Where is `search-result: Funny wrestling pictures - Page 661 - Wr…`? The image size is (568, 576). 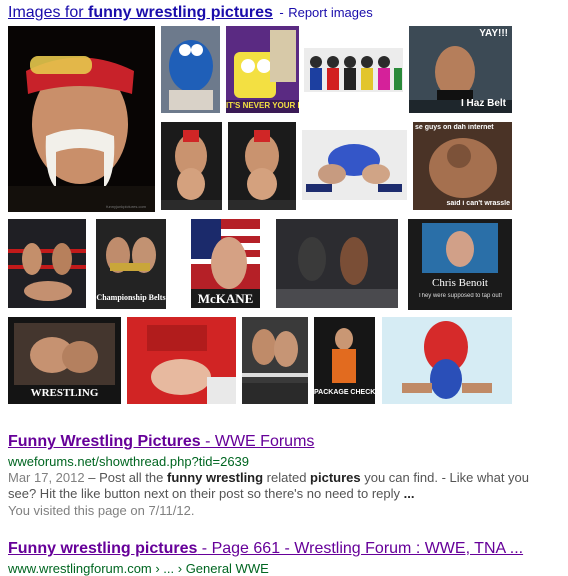 search-result: Funny wrestling pictures - Page 661 - Wr… is located at coordinates (278, 558).